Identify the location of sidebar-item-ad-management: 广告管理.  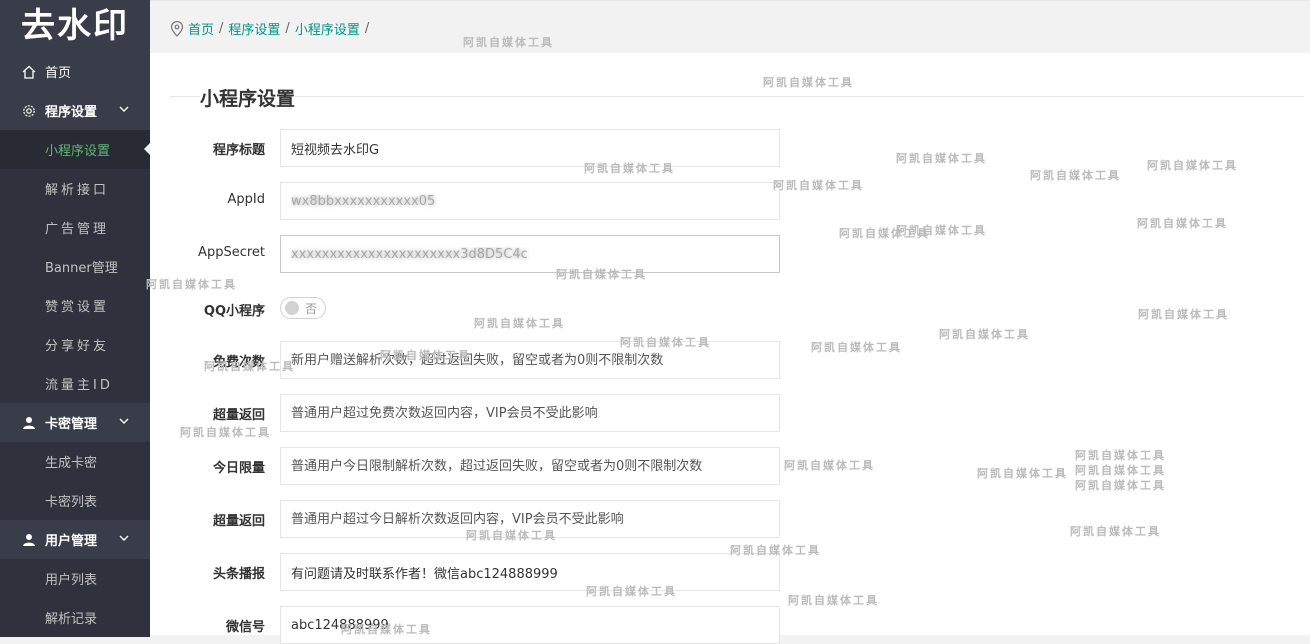
(75, 227).